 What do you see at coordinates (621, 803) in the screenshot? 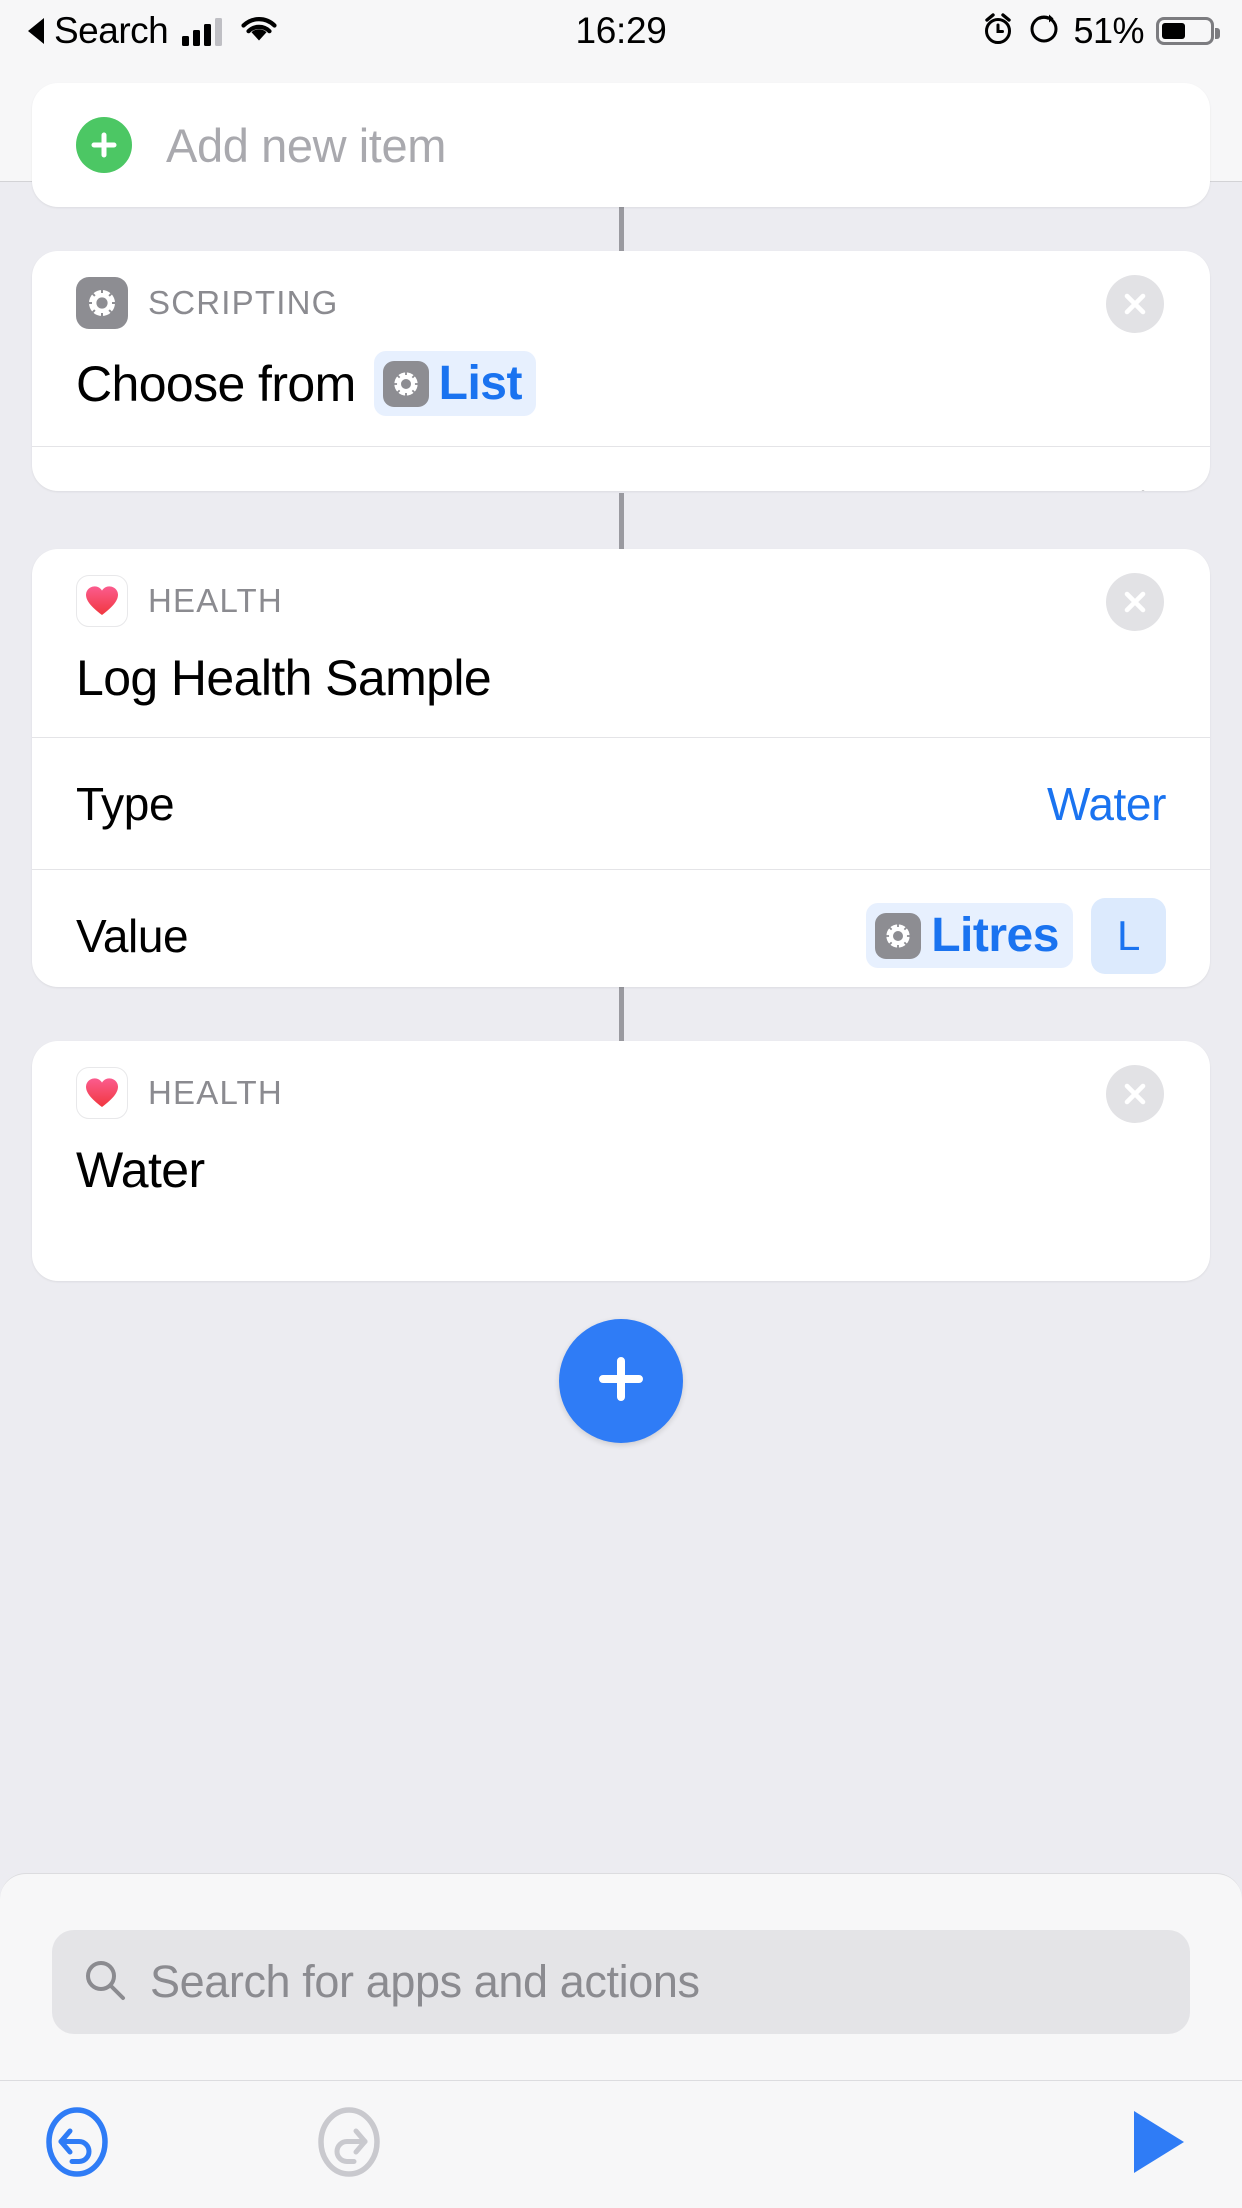
I see `parameter-row-type: Type Water` at bounding box center [621, 803].